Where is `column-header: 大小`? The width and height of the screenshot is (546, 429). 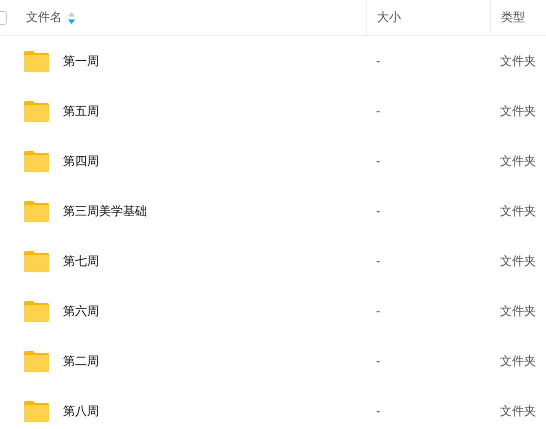
column-header: 大小 is located at coordinates (389, 17).